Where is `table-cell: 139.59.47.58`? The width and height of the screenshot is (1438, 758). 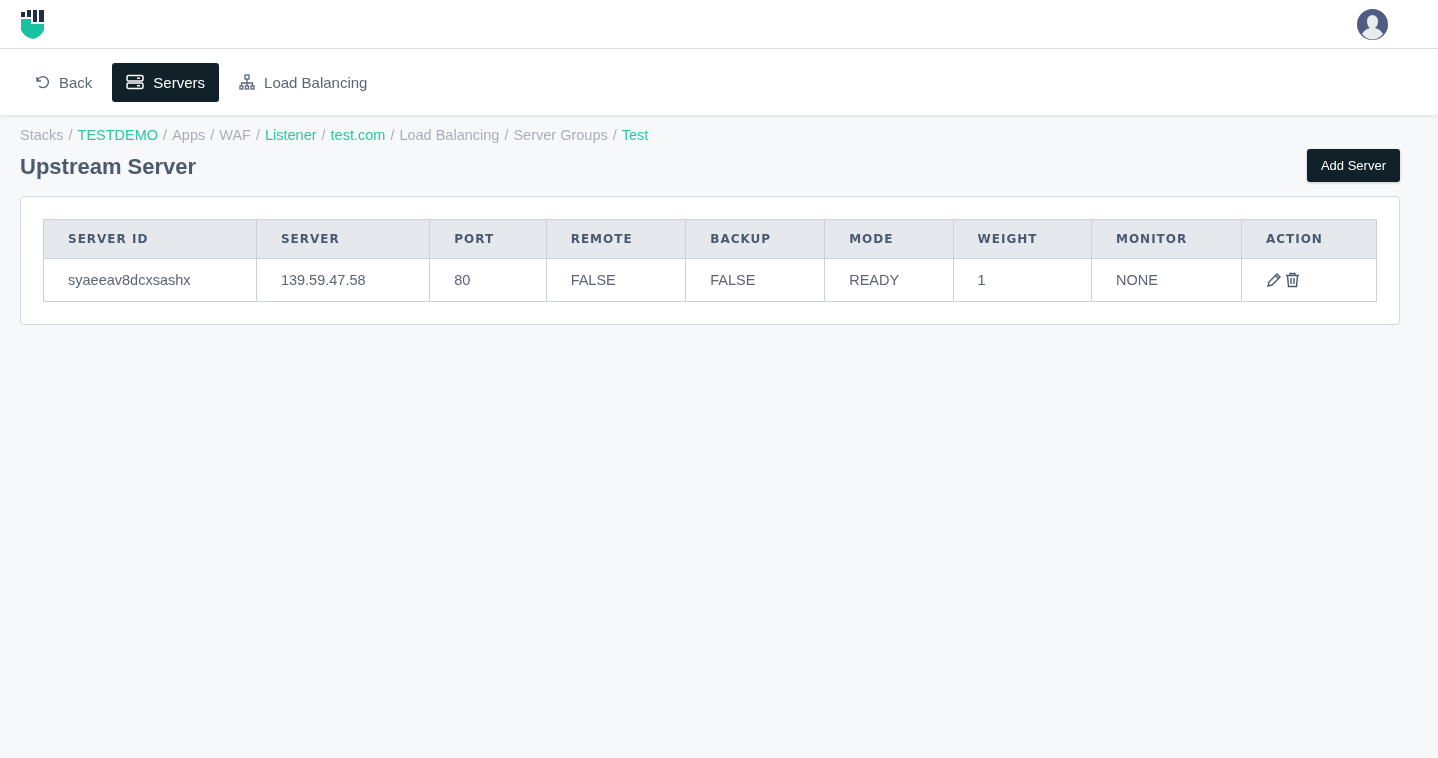
table-cell: 139.59.47.58 is located at coordinates (343, 280).